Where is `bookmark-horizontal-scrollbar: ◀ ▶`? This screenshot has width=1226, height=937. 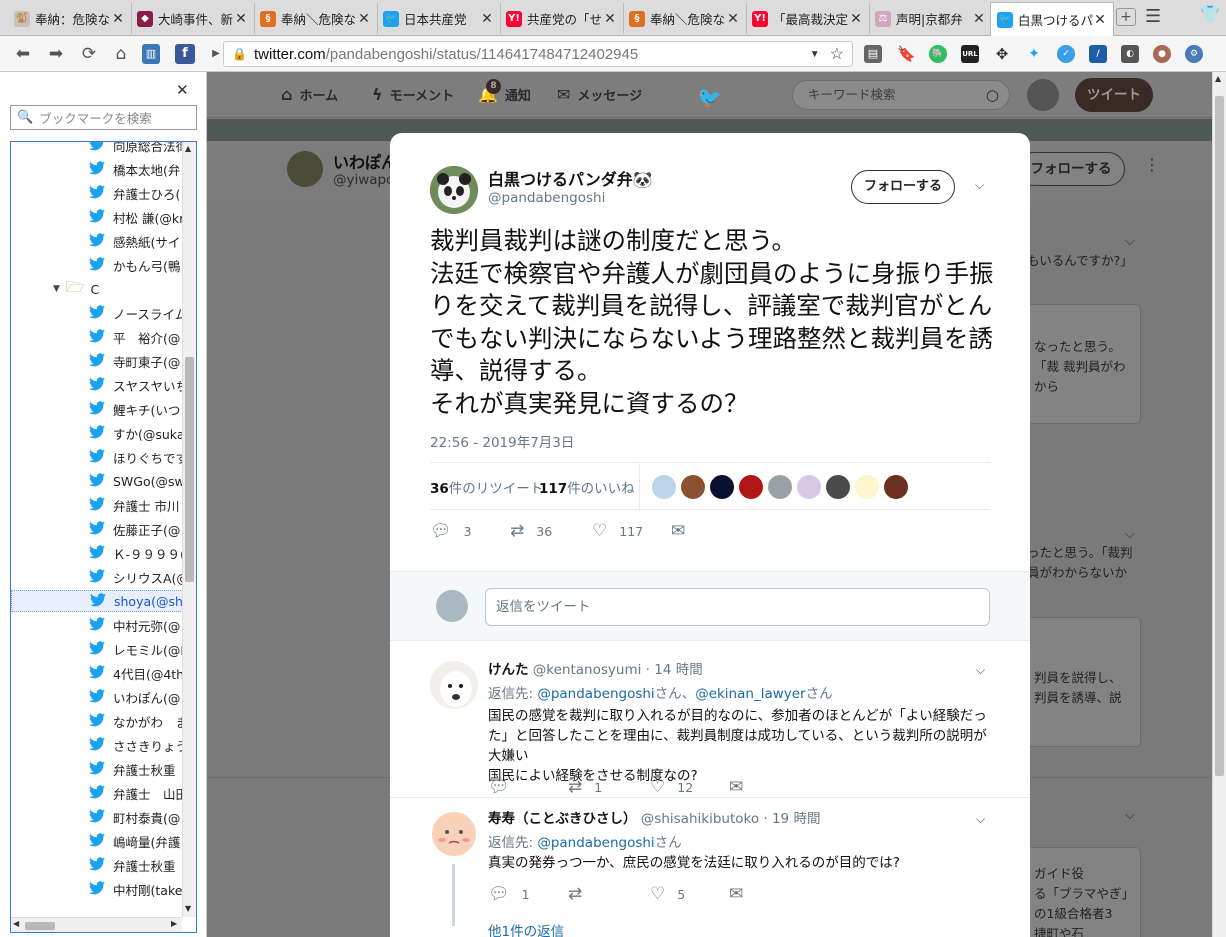
bookmark-horizontal-scrollbar: ◀ ▶ is located at coordinates (96, 924).